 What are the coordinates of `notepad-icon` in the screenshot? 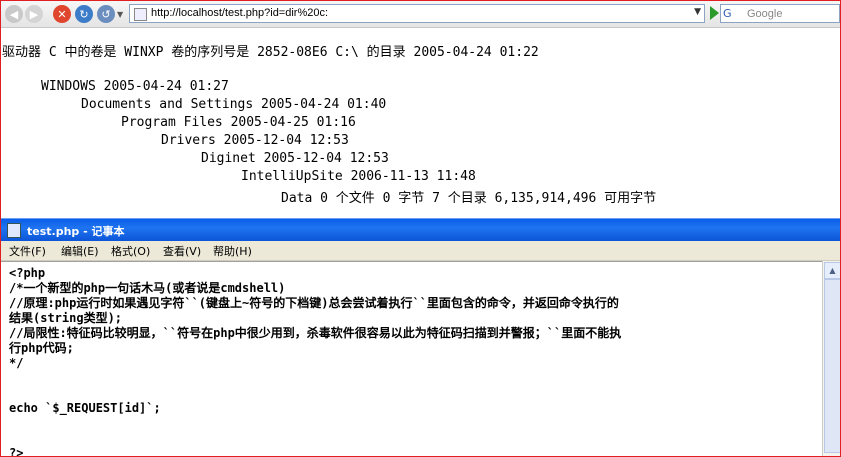 It's located at (14, 230).